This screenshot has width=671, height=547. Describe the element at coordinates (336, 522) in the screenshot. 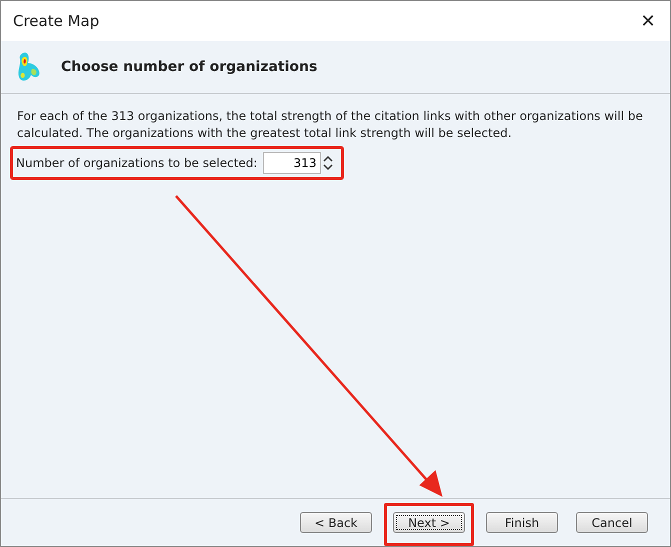

I see `wizard-button: < Back` at that location.